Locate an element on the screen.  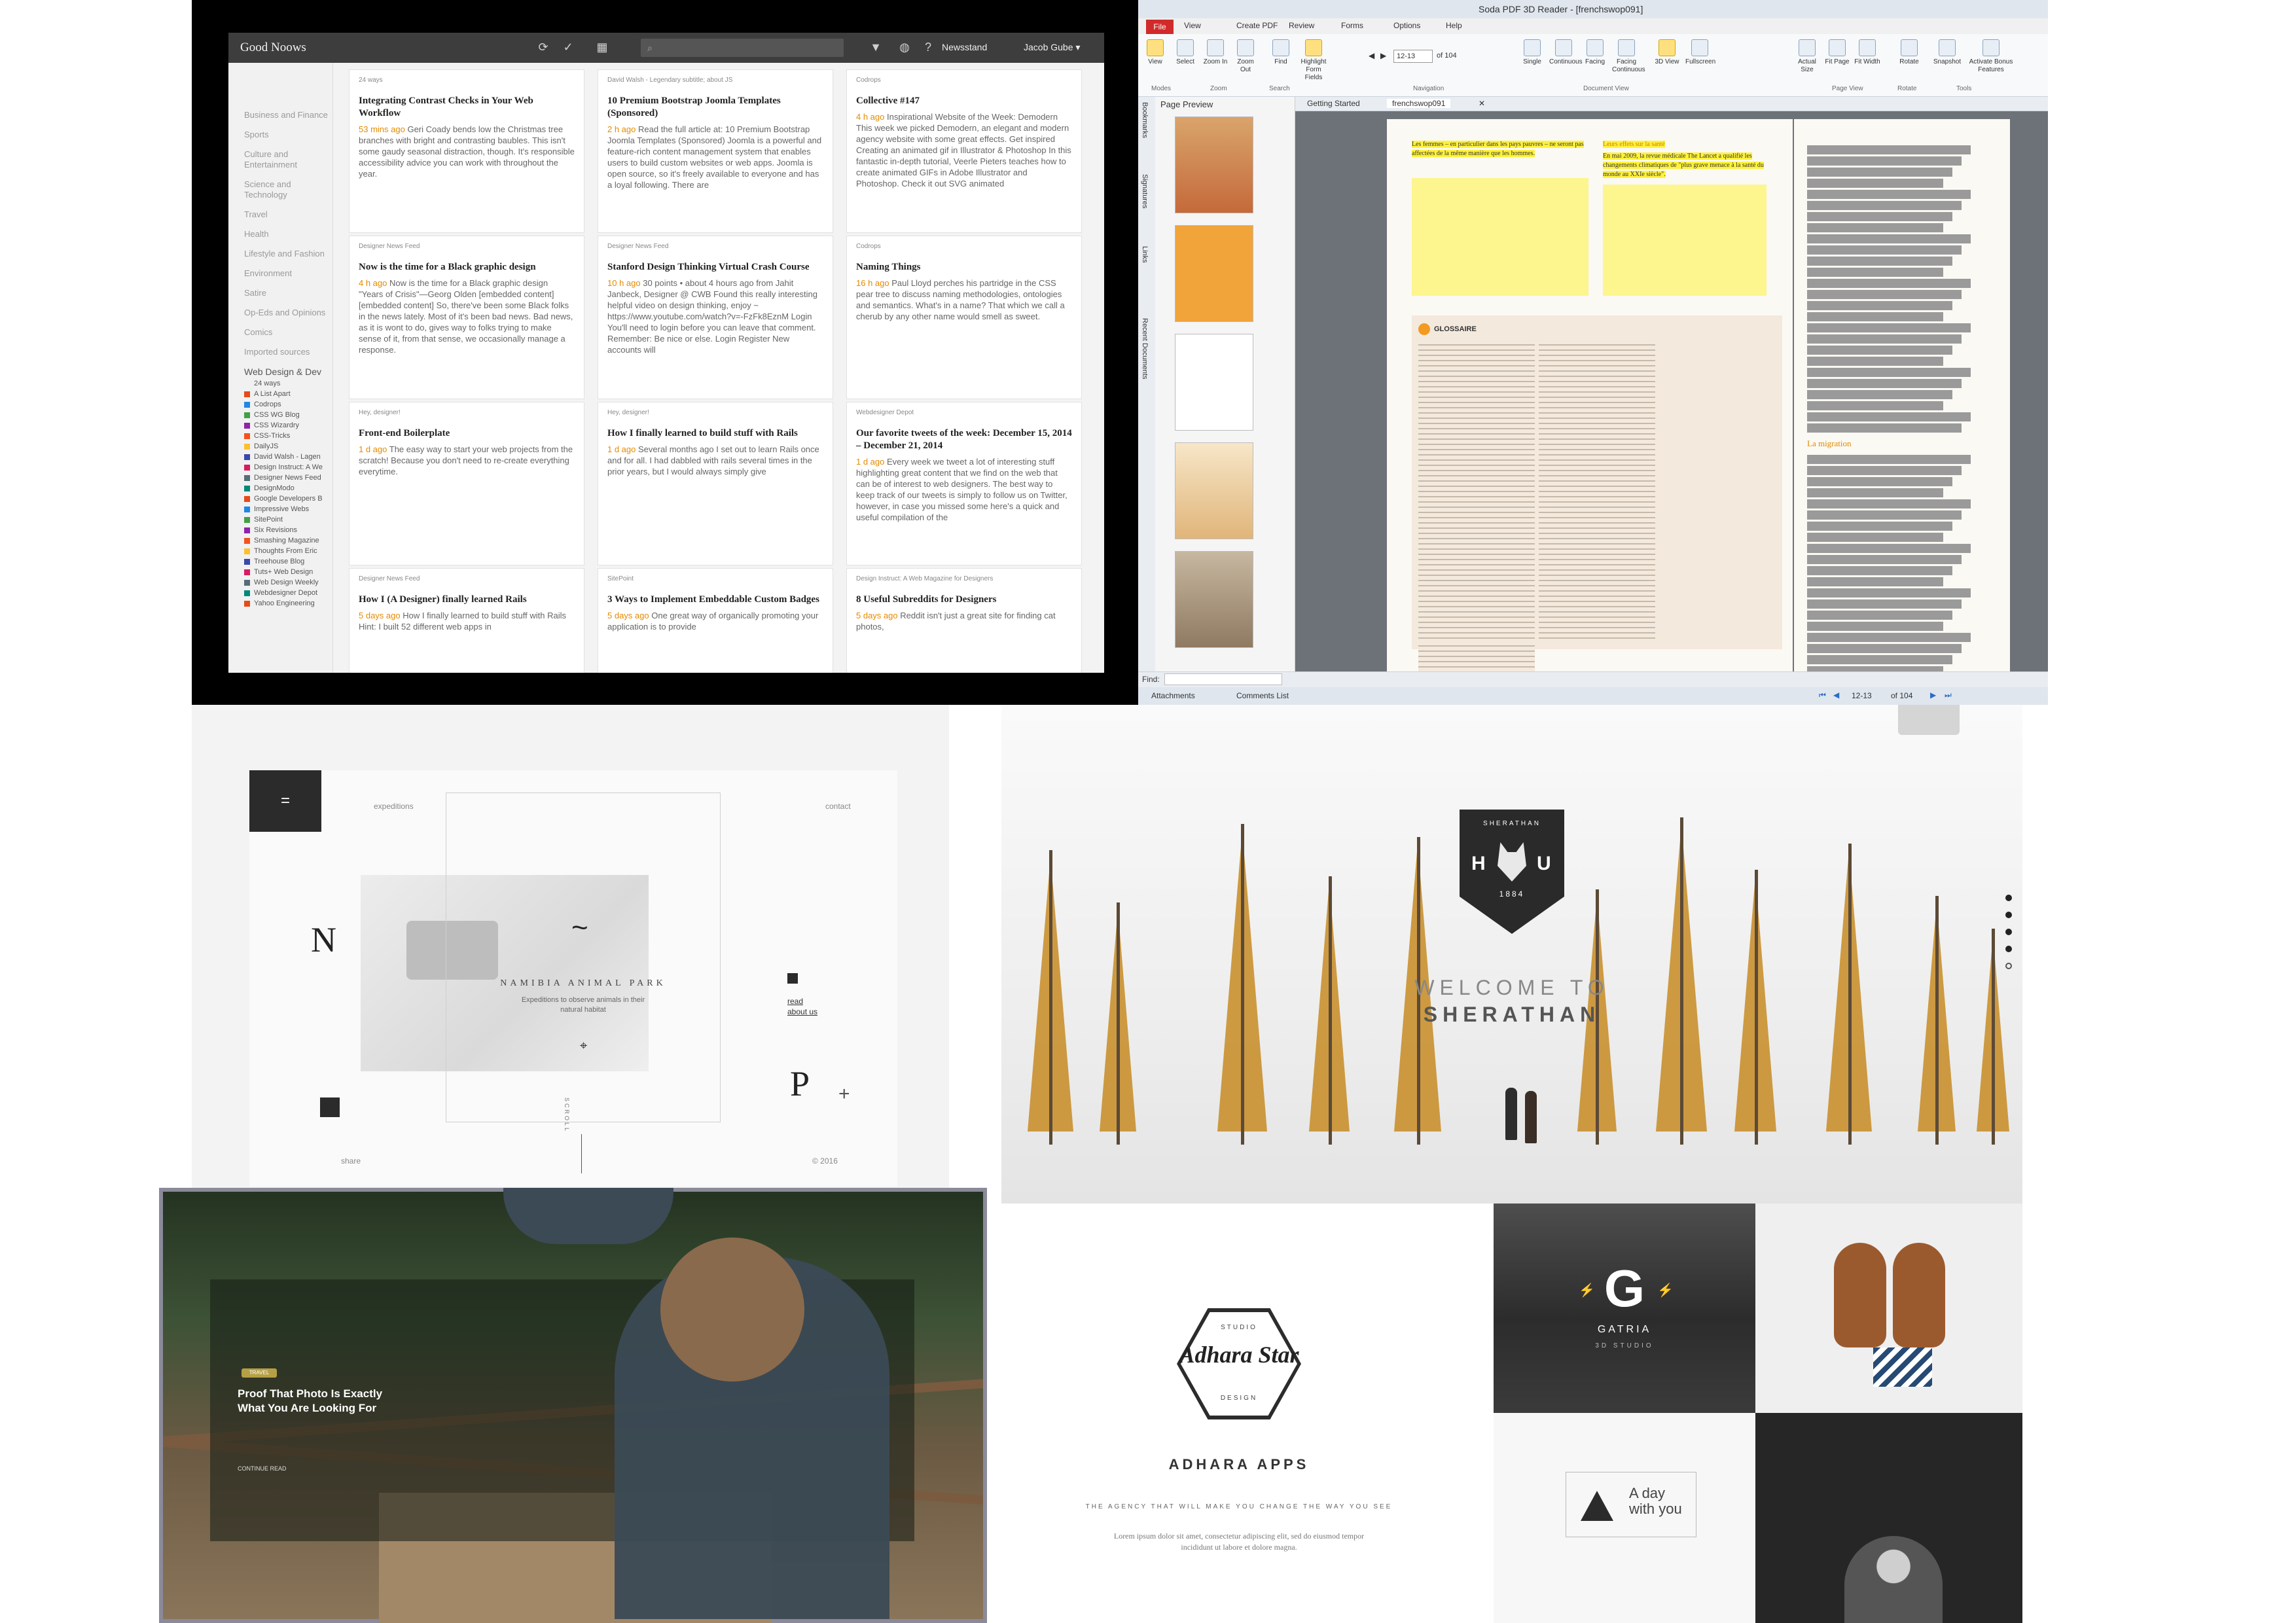
sidebar-source: Six Revisions is located at coordinates (288, 530).